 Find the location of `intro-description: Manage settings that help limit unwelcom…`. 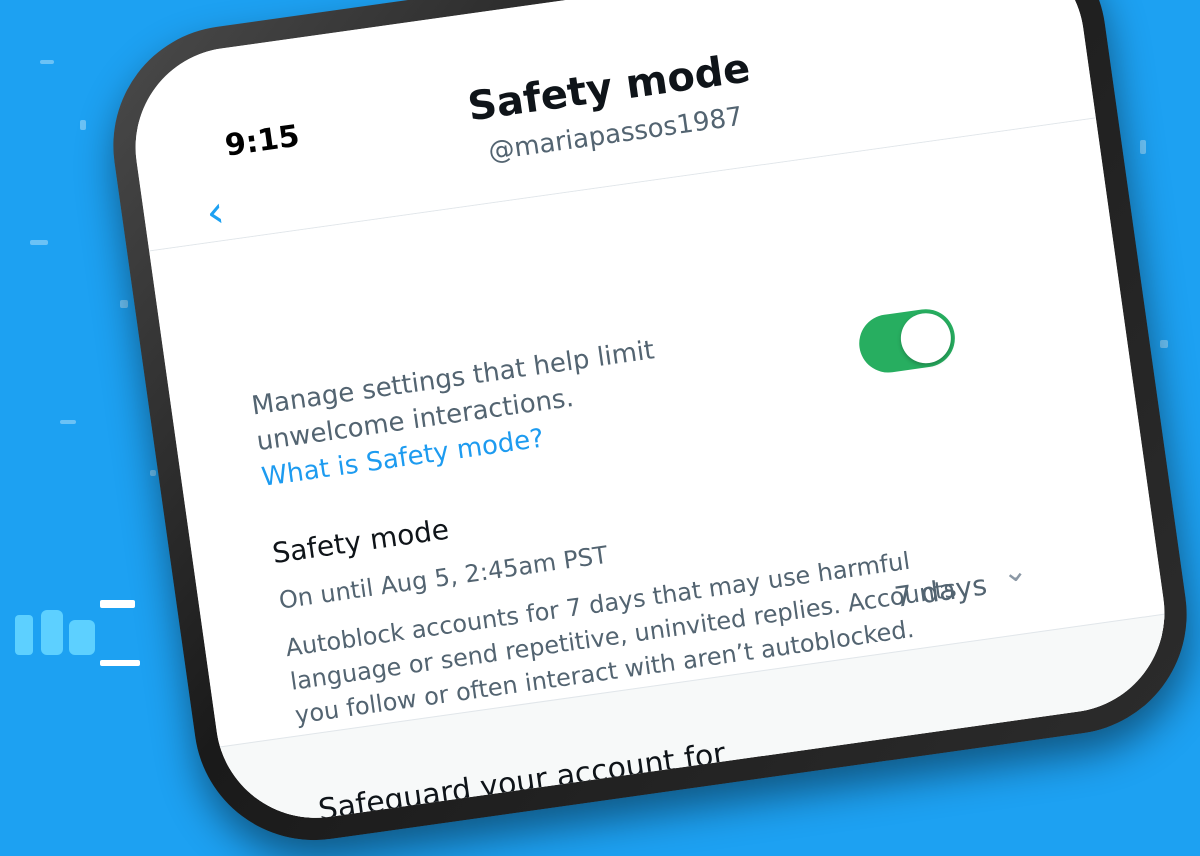

intro-description: Manage settings that help limit unwelcom… is located at coordinates (534, 403).